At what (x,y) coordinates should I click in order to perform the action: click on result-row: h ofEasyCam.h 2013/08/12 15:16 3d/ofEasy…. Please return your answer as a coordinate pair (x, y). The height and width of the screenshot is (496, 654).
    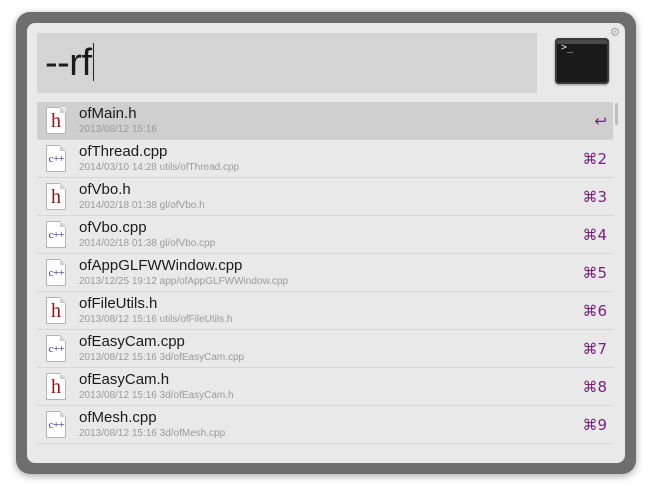
    Looking at the image, I should click on (325, 387).